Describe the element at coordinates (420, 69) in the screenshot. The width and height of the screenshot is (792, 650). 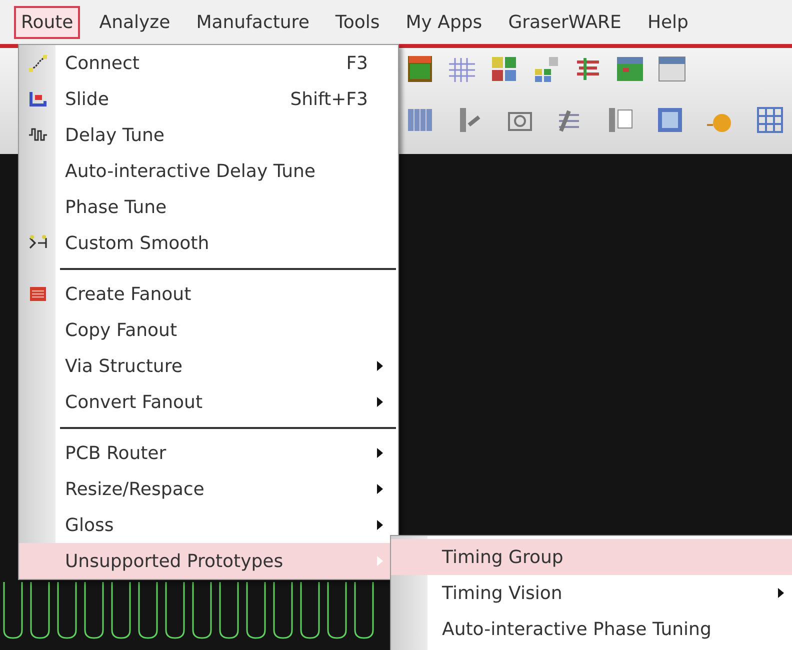
I see `flip-board-icon` at that location.